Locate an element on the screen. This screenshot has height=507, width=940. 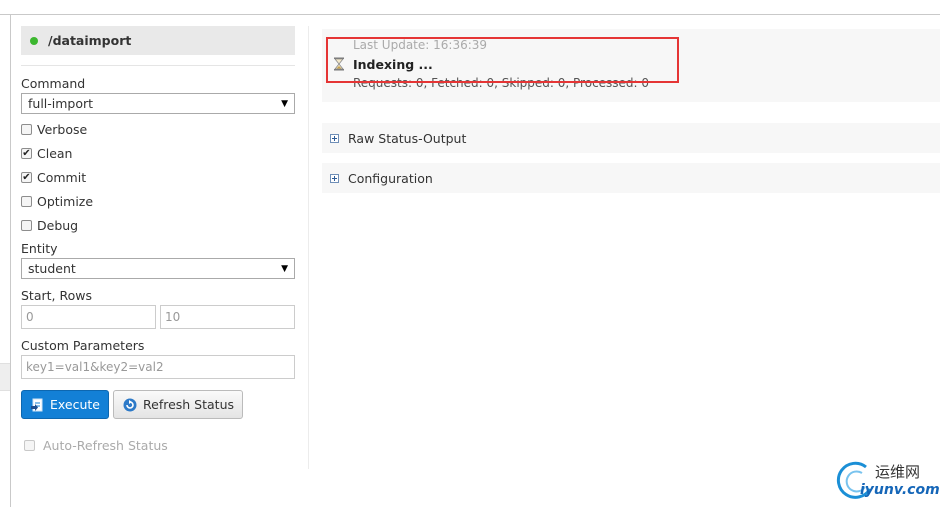
option-label: Commit is located at coordinates (62, 177).